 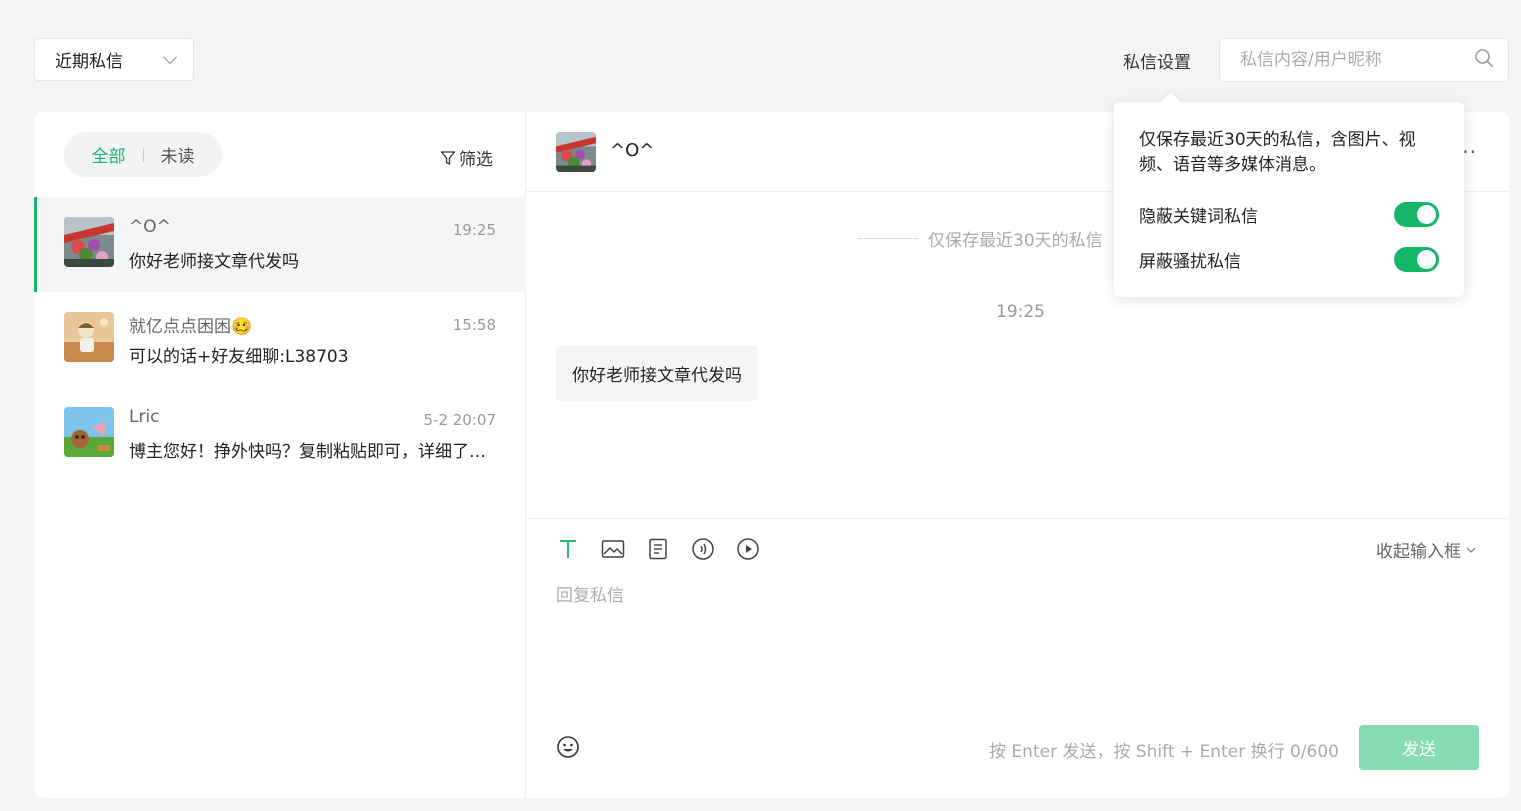 What do you see at coordinates (1016, 646) in the screenshot?
I see `reply-input` at bounding box center [1016, 646].